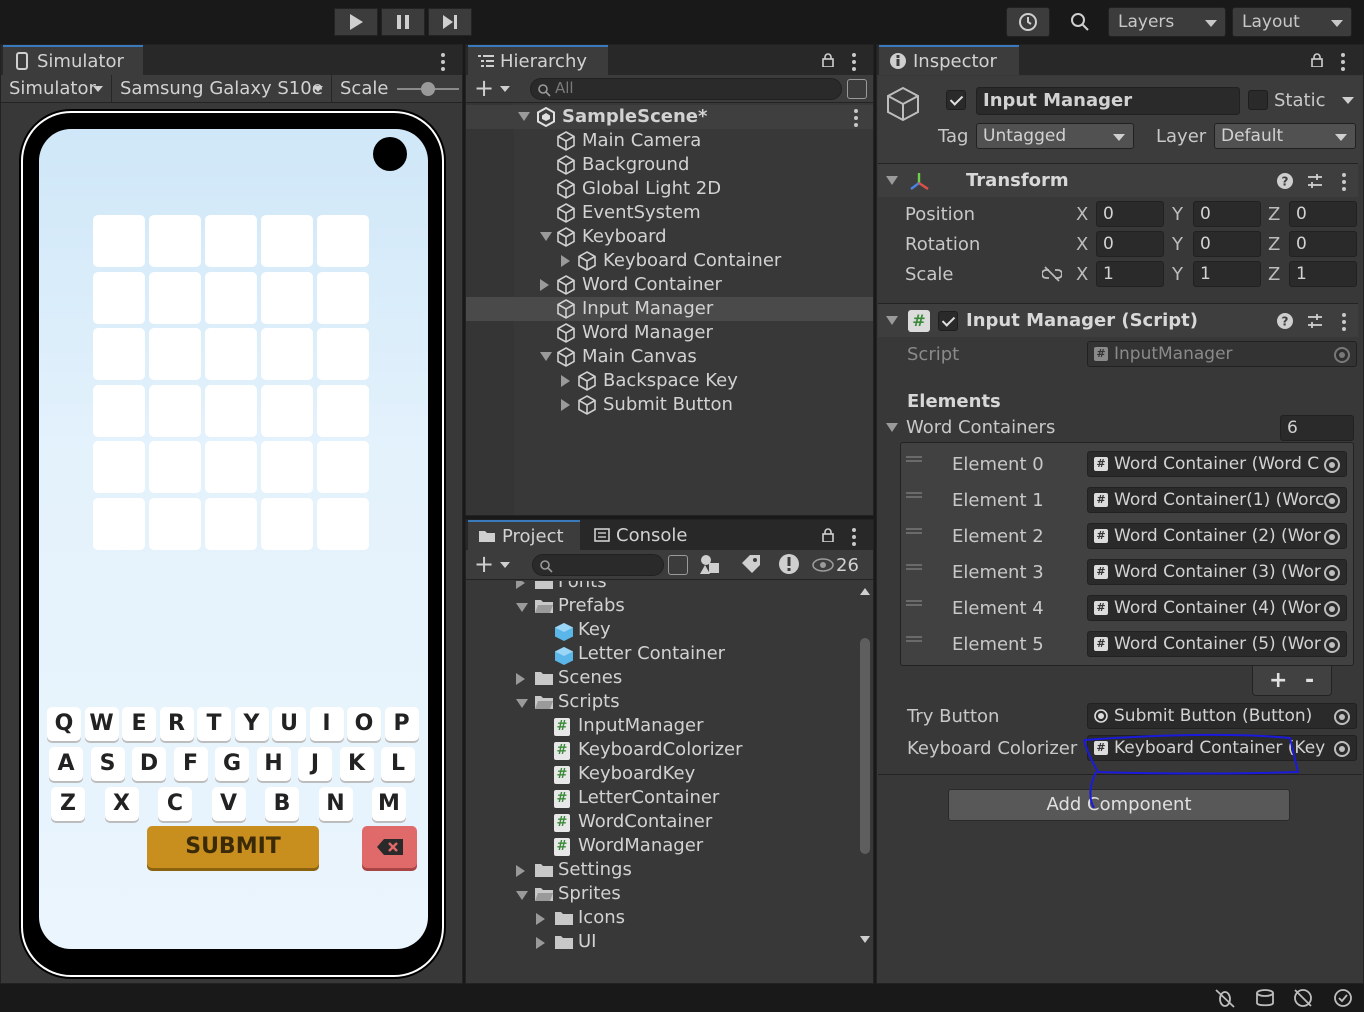 The image size is (1364, 1012). Describe the element at coordinates (956, 100) in the screenshot. I see `active-checkbox` at that location.